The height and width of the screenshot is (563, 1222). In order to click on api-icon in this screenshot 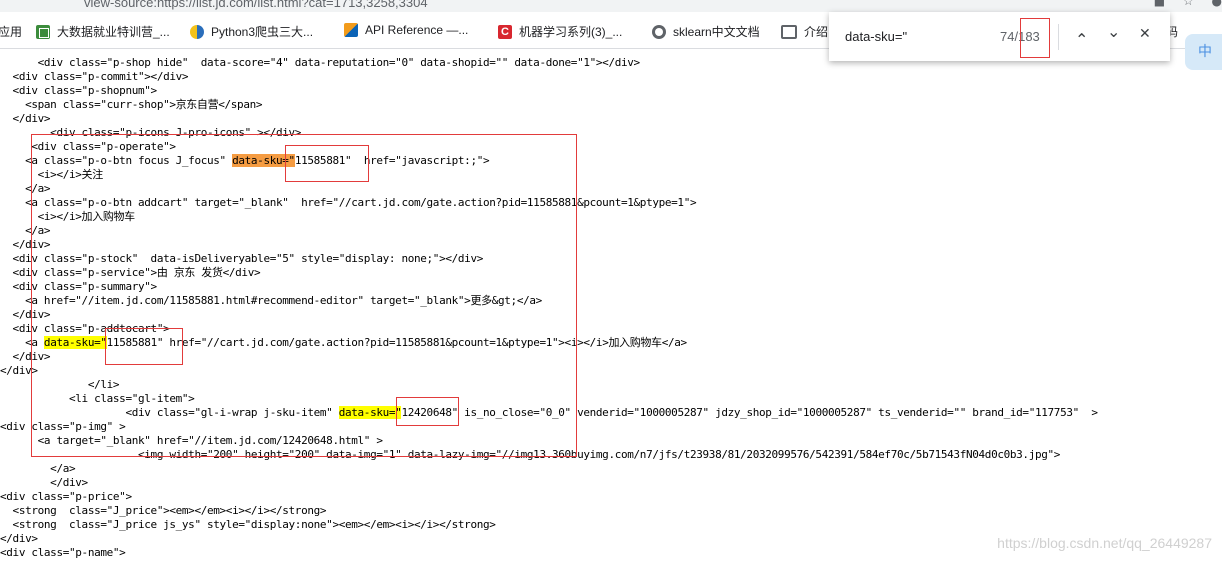, I will do `click(351, 30)`.